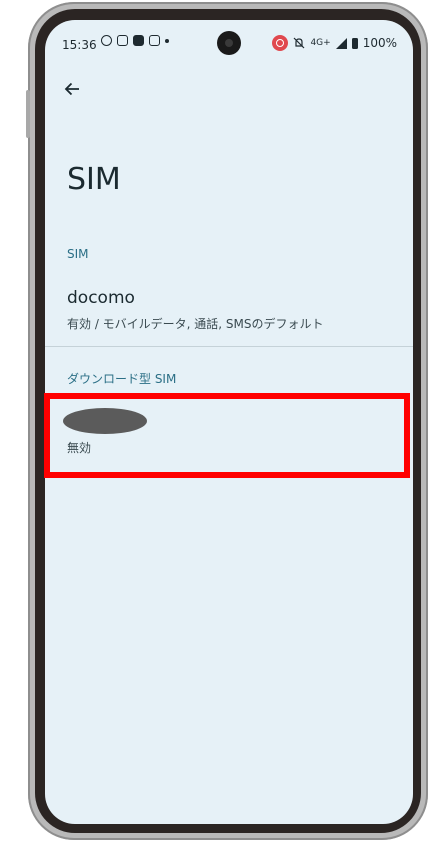  What do you see at coordinates (341, 43) in the screenshot?
I see `signal-icon` at bounding box center [341, 43].